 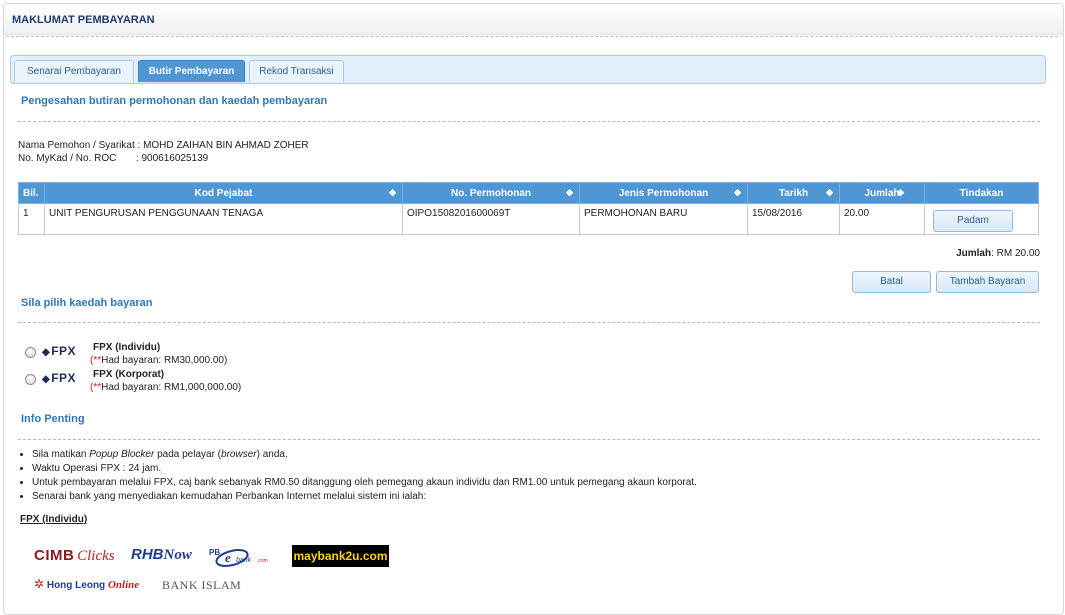 What do you see at coordinates (364, 469) in the screenshot?
I see `list-item: Waktu Operasi FPX : 24 jam.` at bounding box center [364, 469].